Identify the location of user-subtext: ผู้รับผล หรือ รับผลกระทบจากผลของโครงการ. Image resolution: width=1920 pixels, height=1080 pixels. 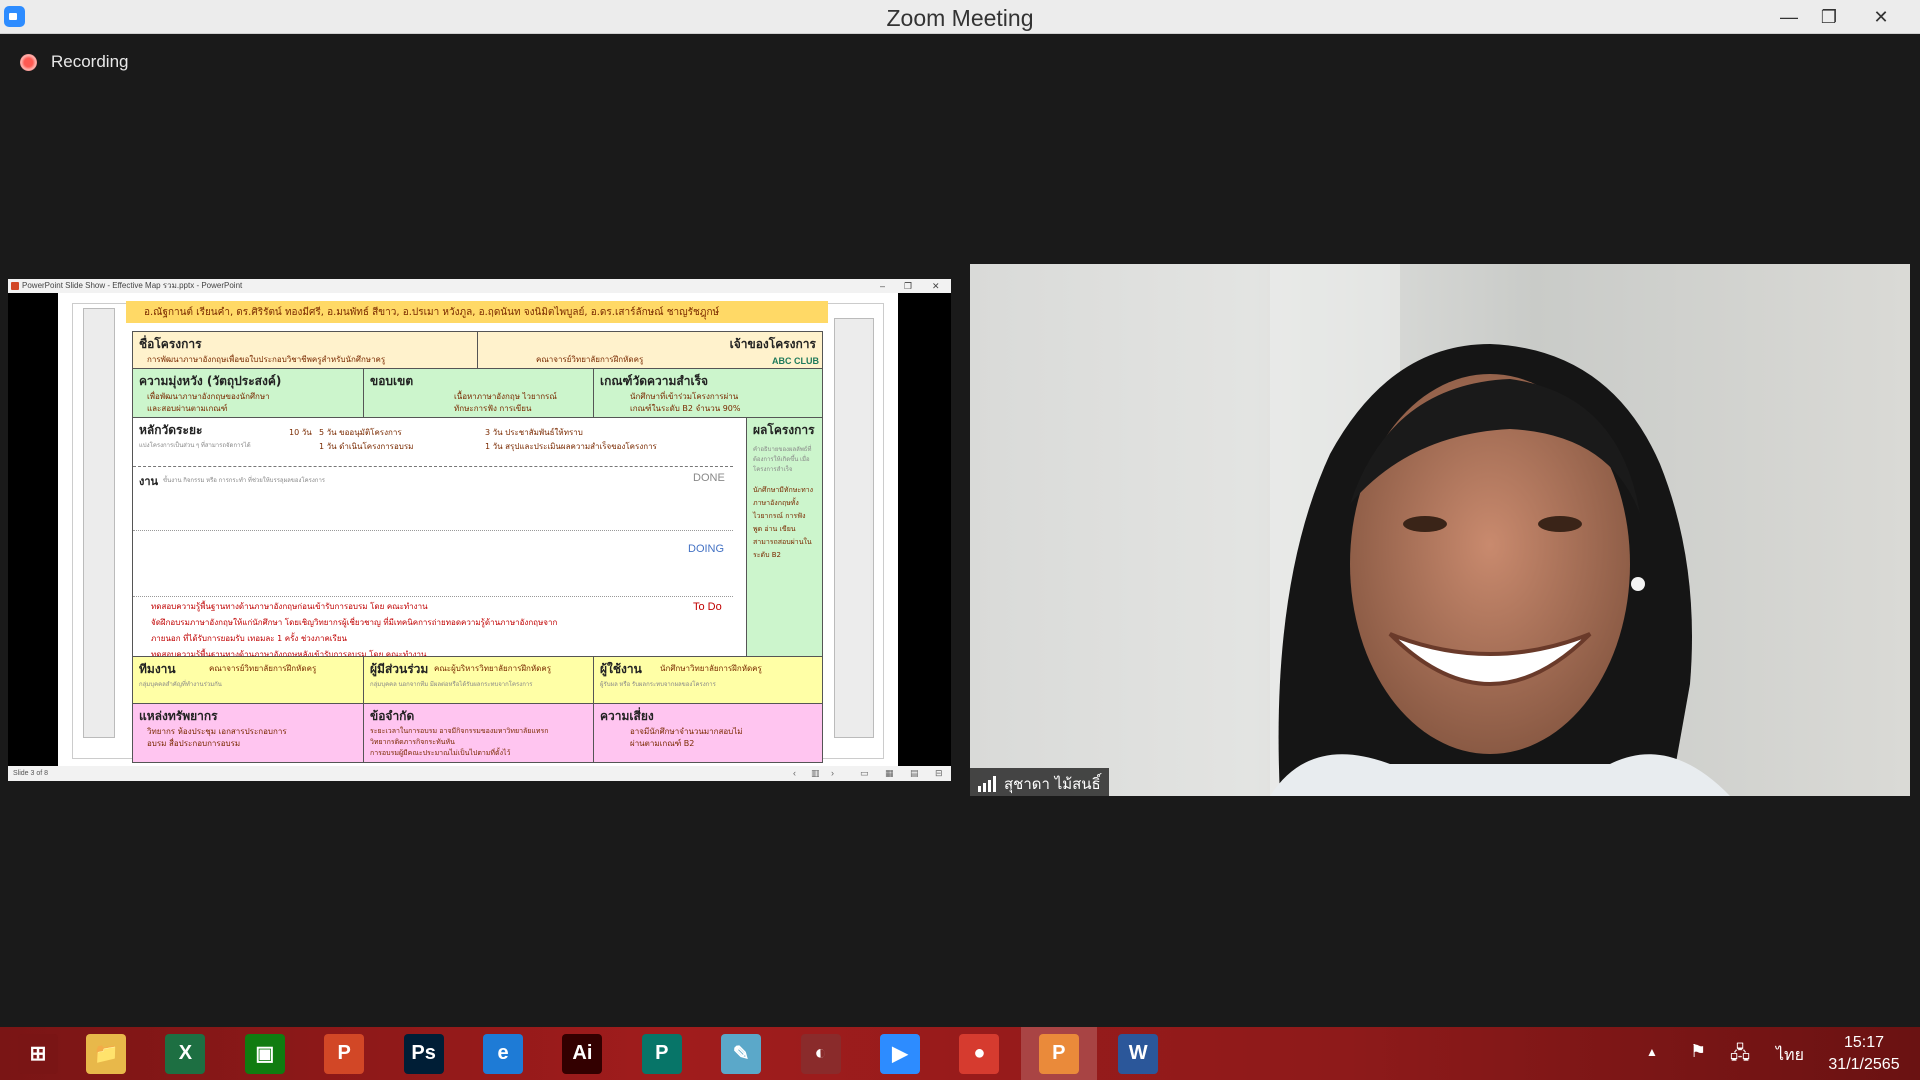
(658, 685).